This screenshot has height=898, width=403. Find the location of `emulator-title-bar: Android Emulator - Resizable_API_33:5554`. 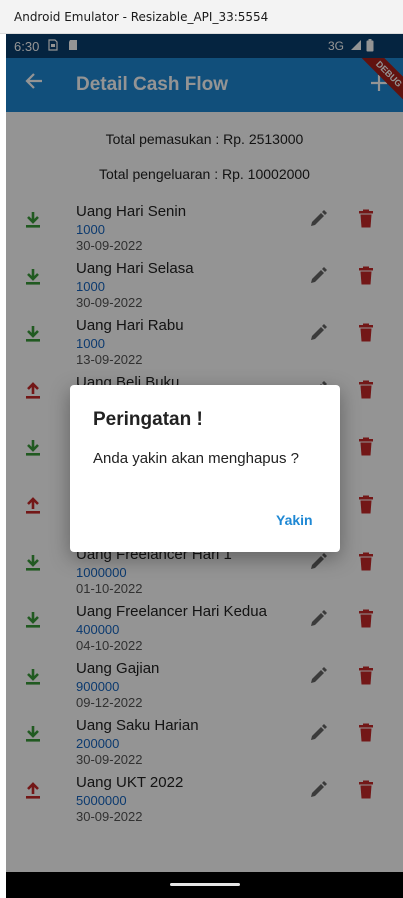

emulator-title-bar: Android Emulator - Resizable_API_33:5554 is located at coordinates (201, 17).